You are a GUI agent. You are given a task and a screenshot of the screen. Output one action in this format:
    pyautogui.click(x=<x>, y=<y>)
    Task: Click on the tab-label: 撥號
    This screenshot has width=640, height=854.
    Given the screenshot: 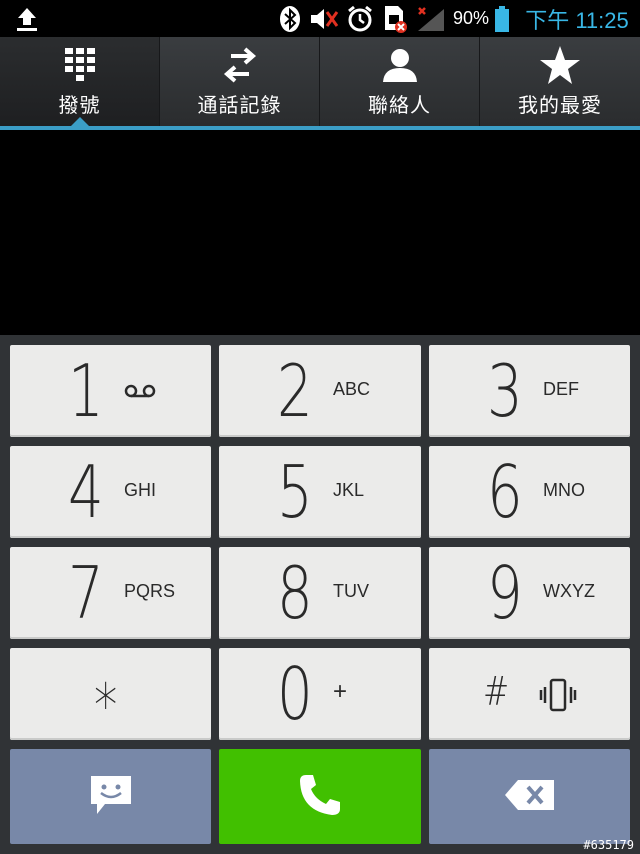 What is the action you would take?
    pyautogui.click(x=79, y=105)
    